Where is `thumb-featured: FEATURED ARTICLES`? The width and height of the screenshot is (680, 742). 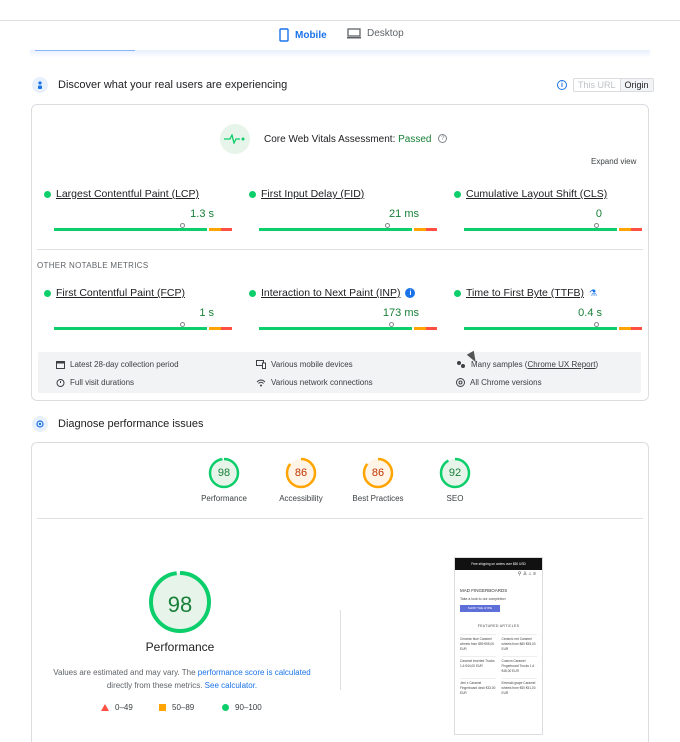 thumb-featured: FEATURED ARTICLES is located at coordinates (498, 626).